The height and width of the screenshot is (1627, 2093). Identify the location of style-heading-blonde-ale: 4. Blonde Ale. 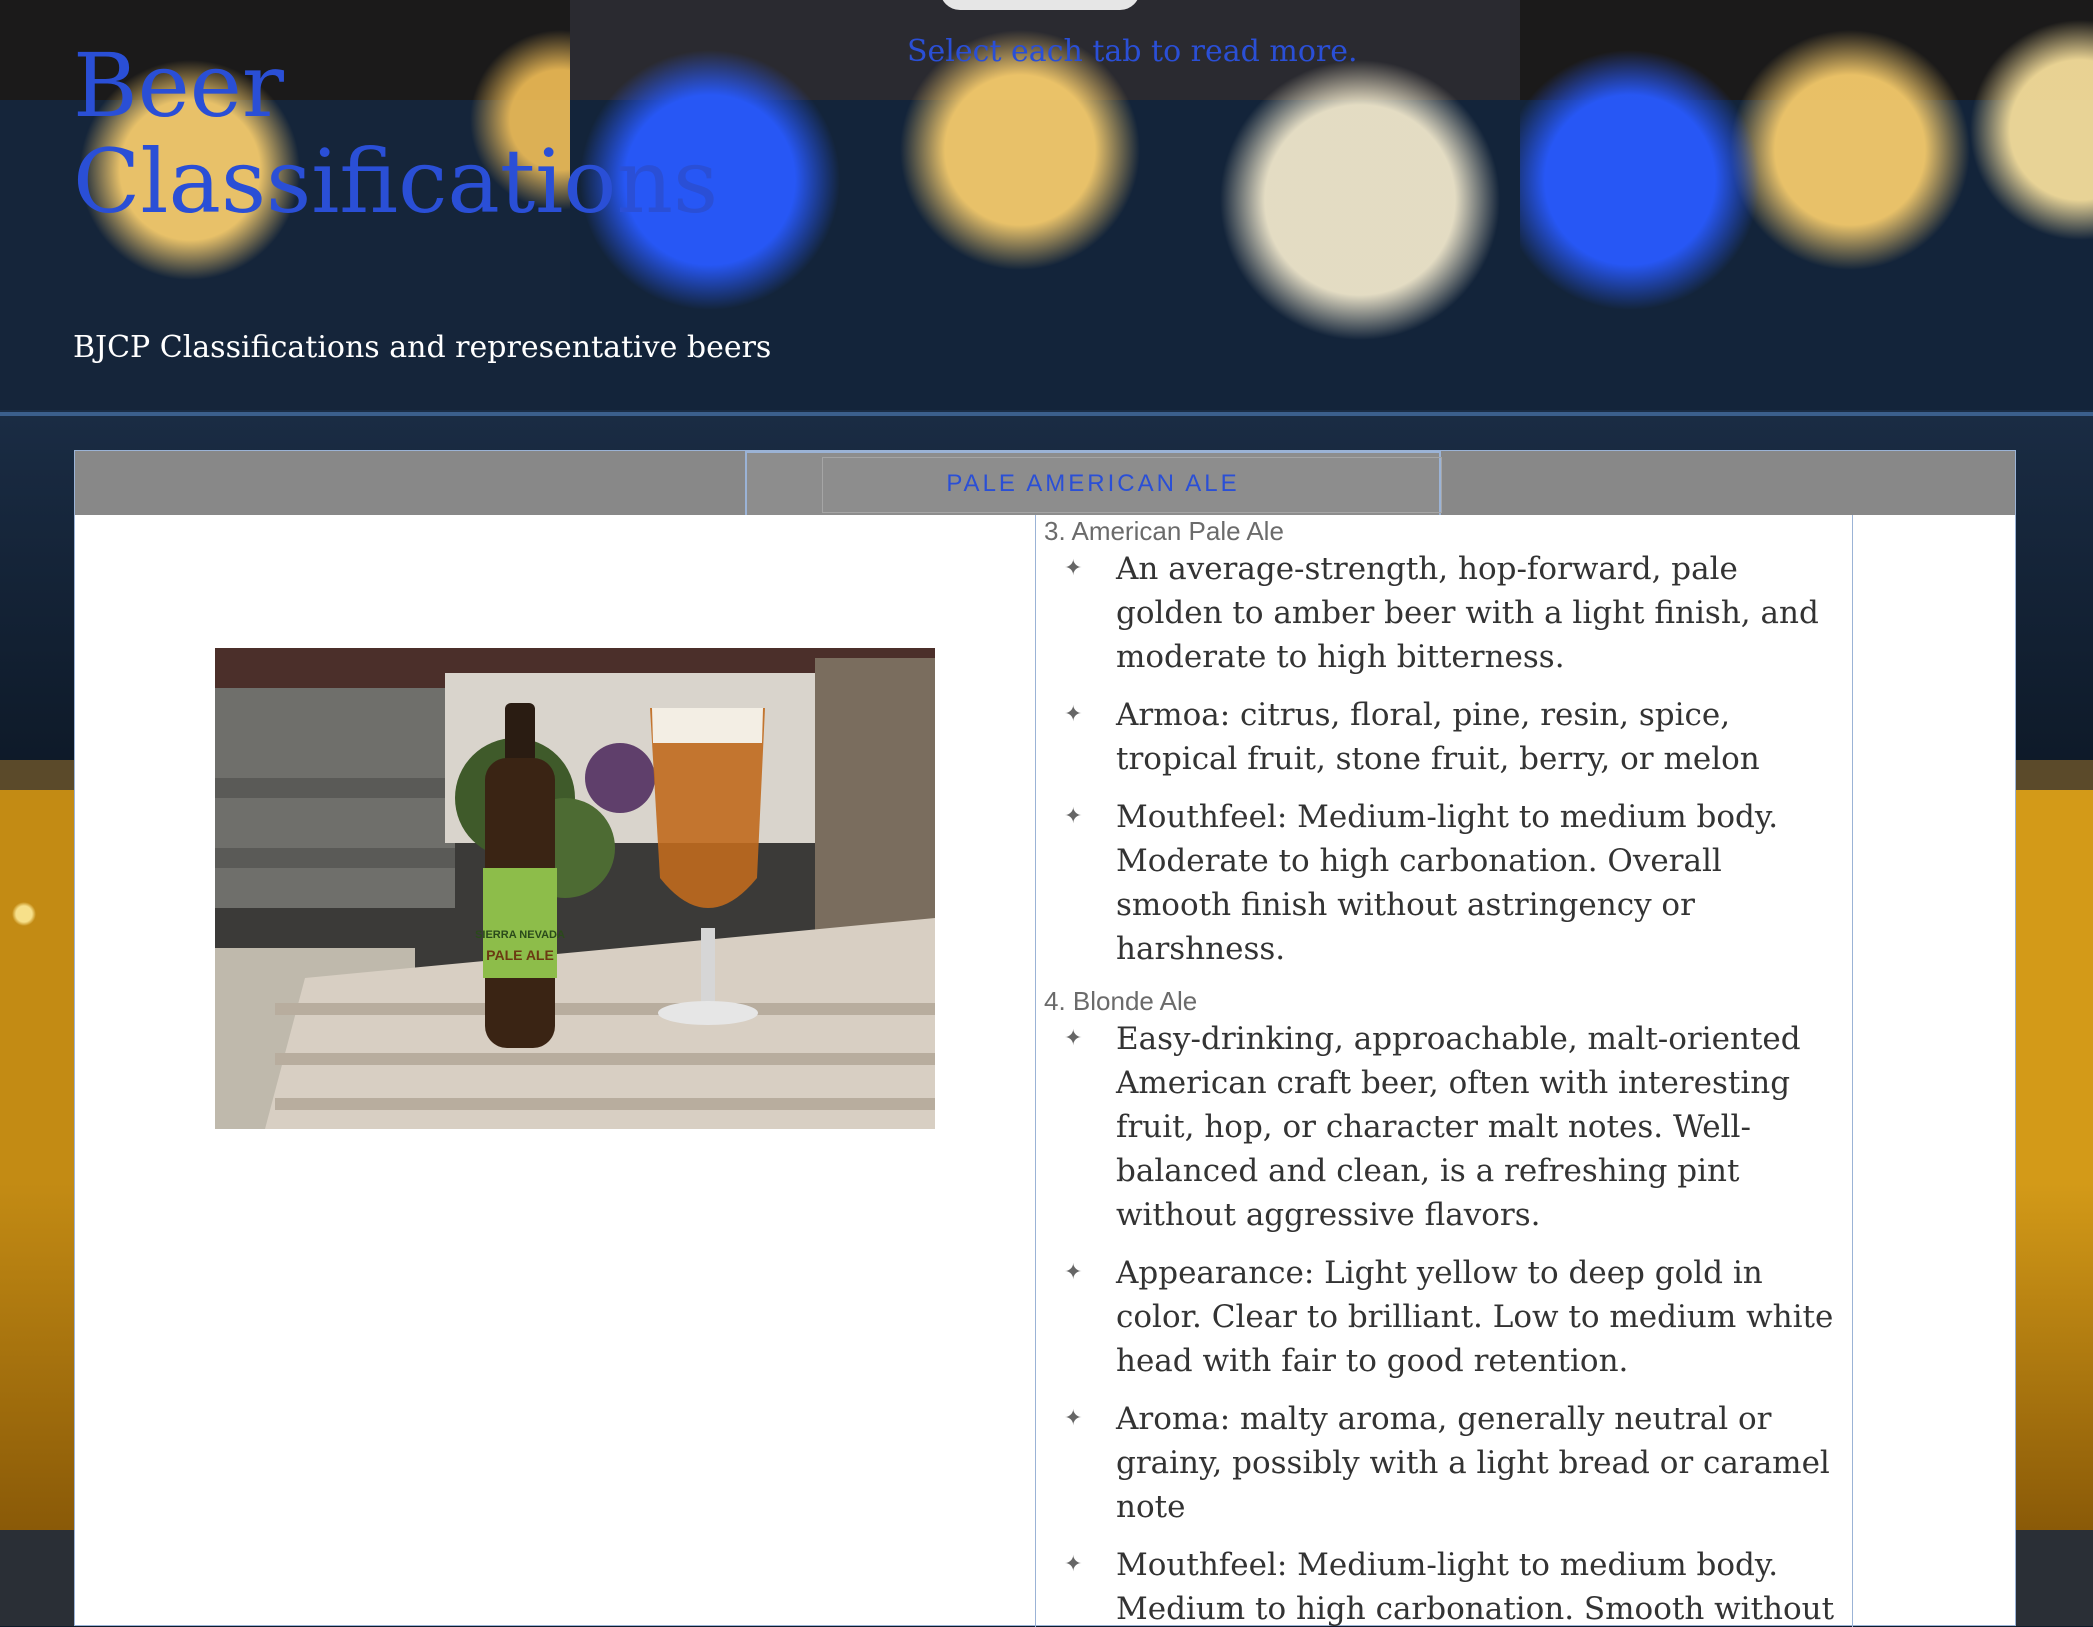
(1121, 1001).